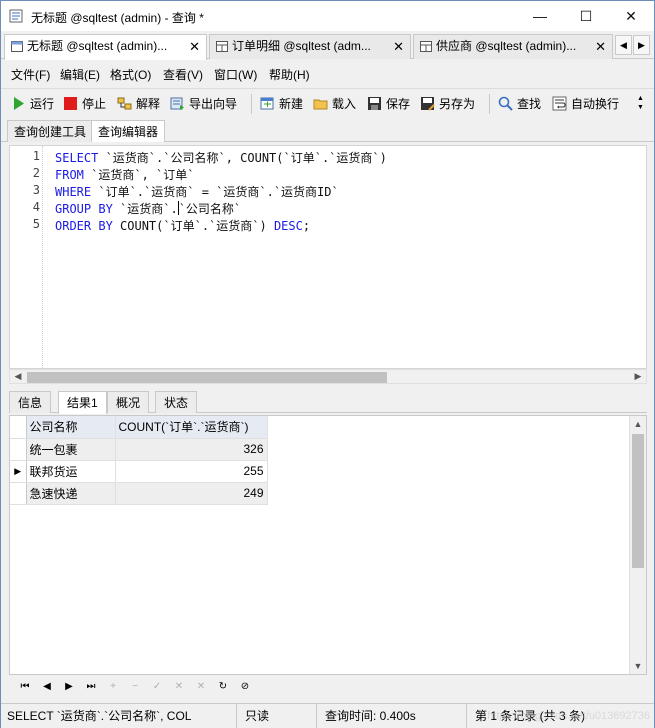 The width and height of the screenshot is (655, 728). I want to click on tab-query-editor: 查询编辑器, so click(128, 131).